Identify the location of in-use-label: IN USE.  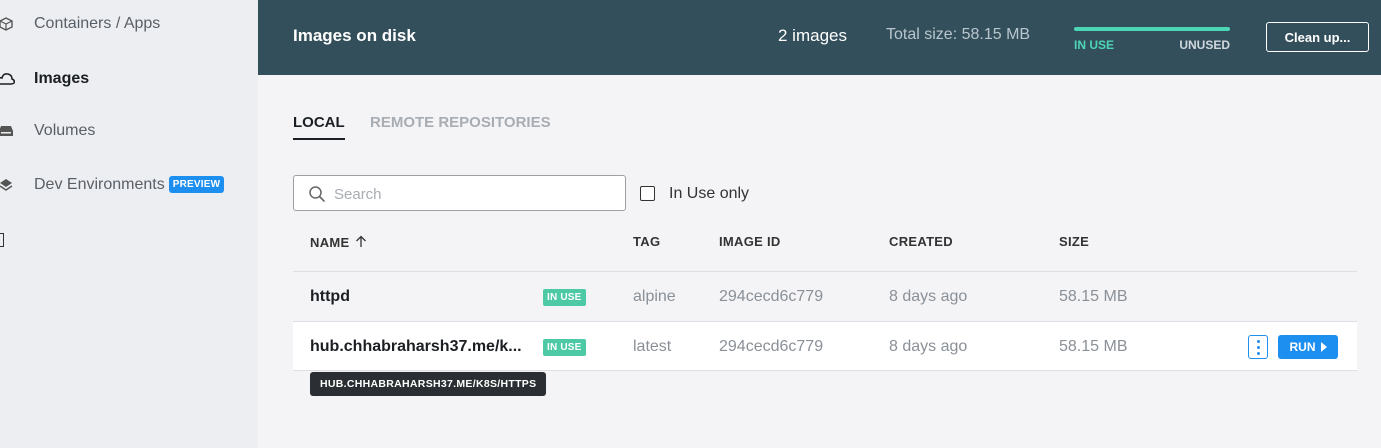
(1094, 45).